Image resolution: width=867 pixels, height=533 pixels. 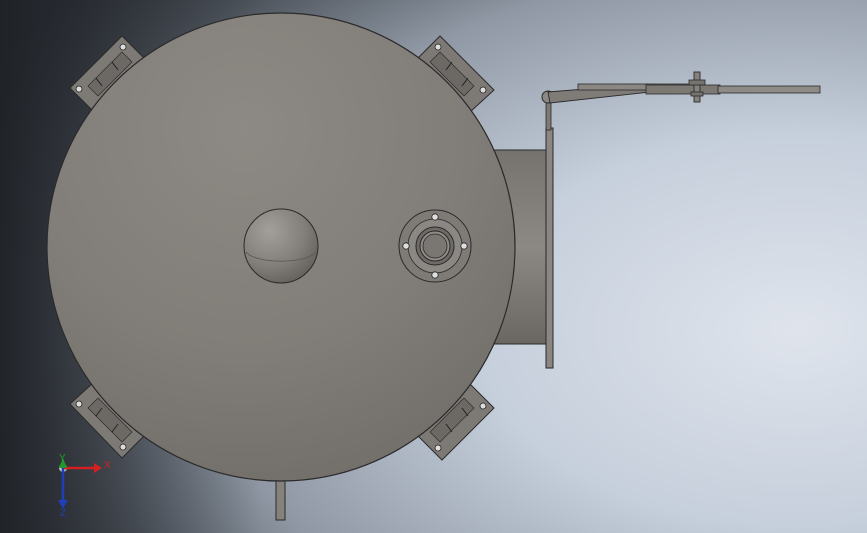 What do you see at coordinates (63, 512) in the screenshot?
I see `z-axis-label: Z` at bounding box center [63, 512].